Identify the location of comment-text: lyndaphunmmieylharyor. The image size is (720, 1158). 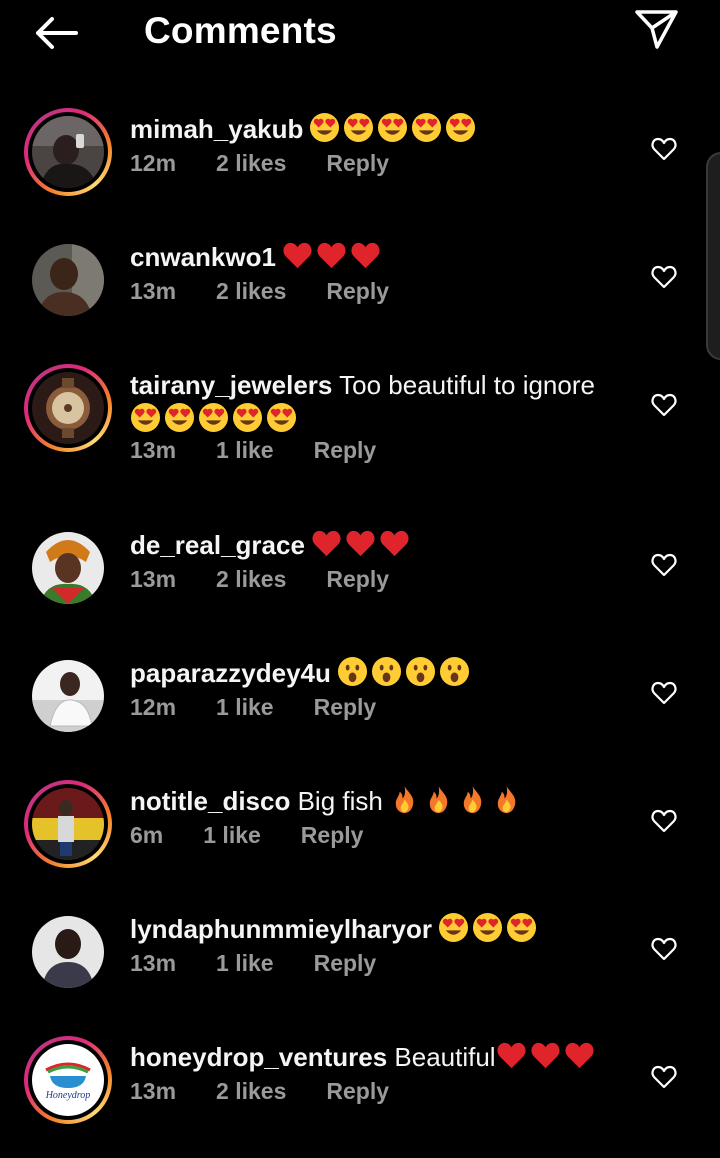
(380, 929).